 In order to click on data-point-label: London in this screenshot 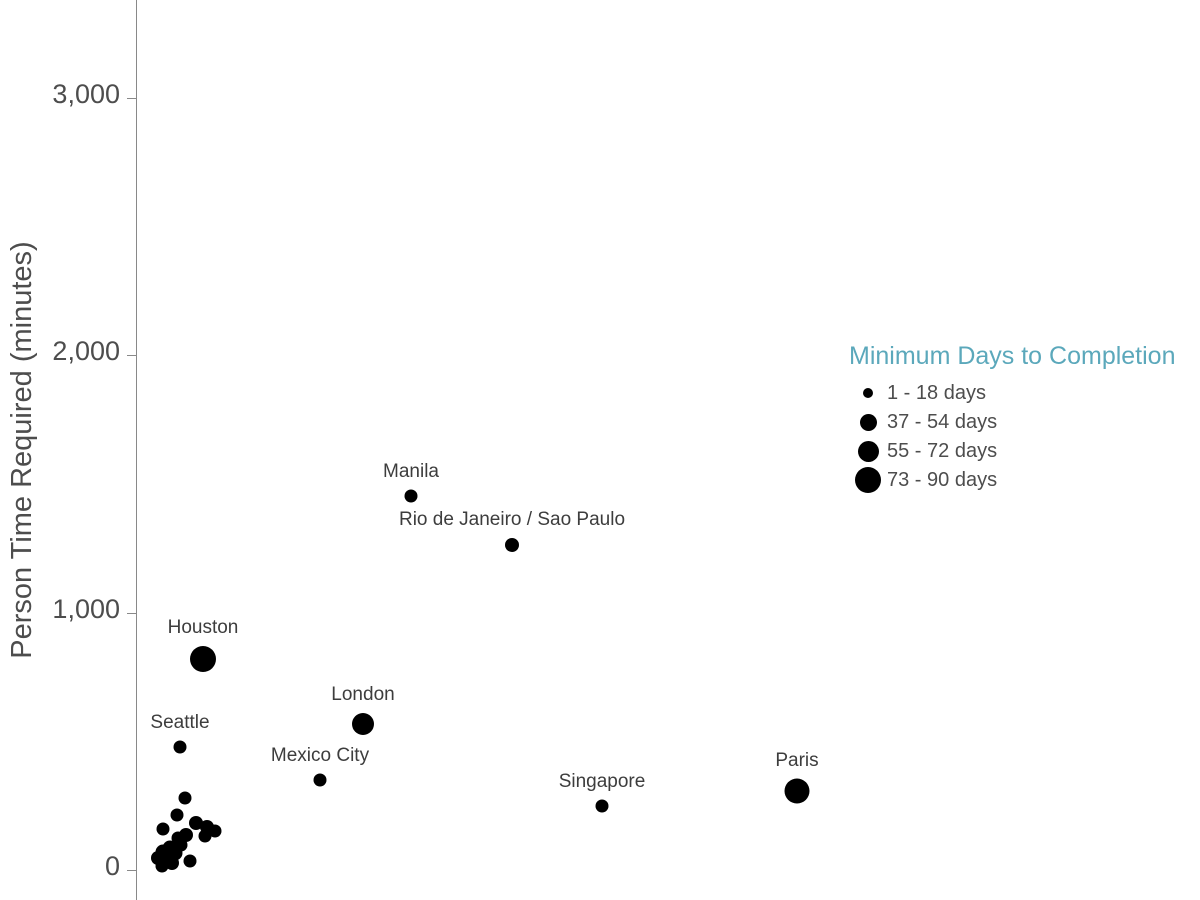, I will do `click(363, 694)`.